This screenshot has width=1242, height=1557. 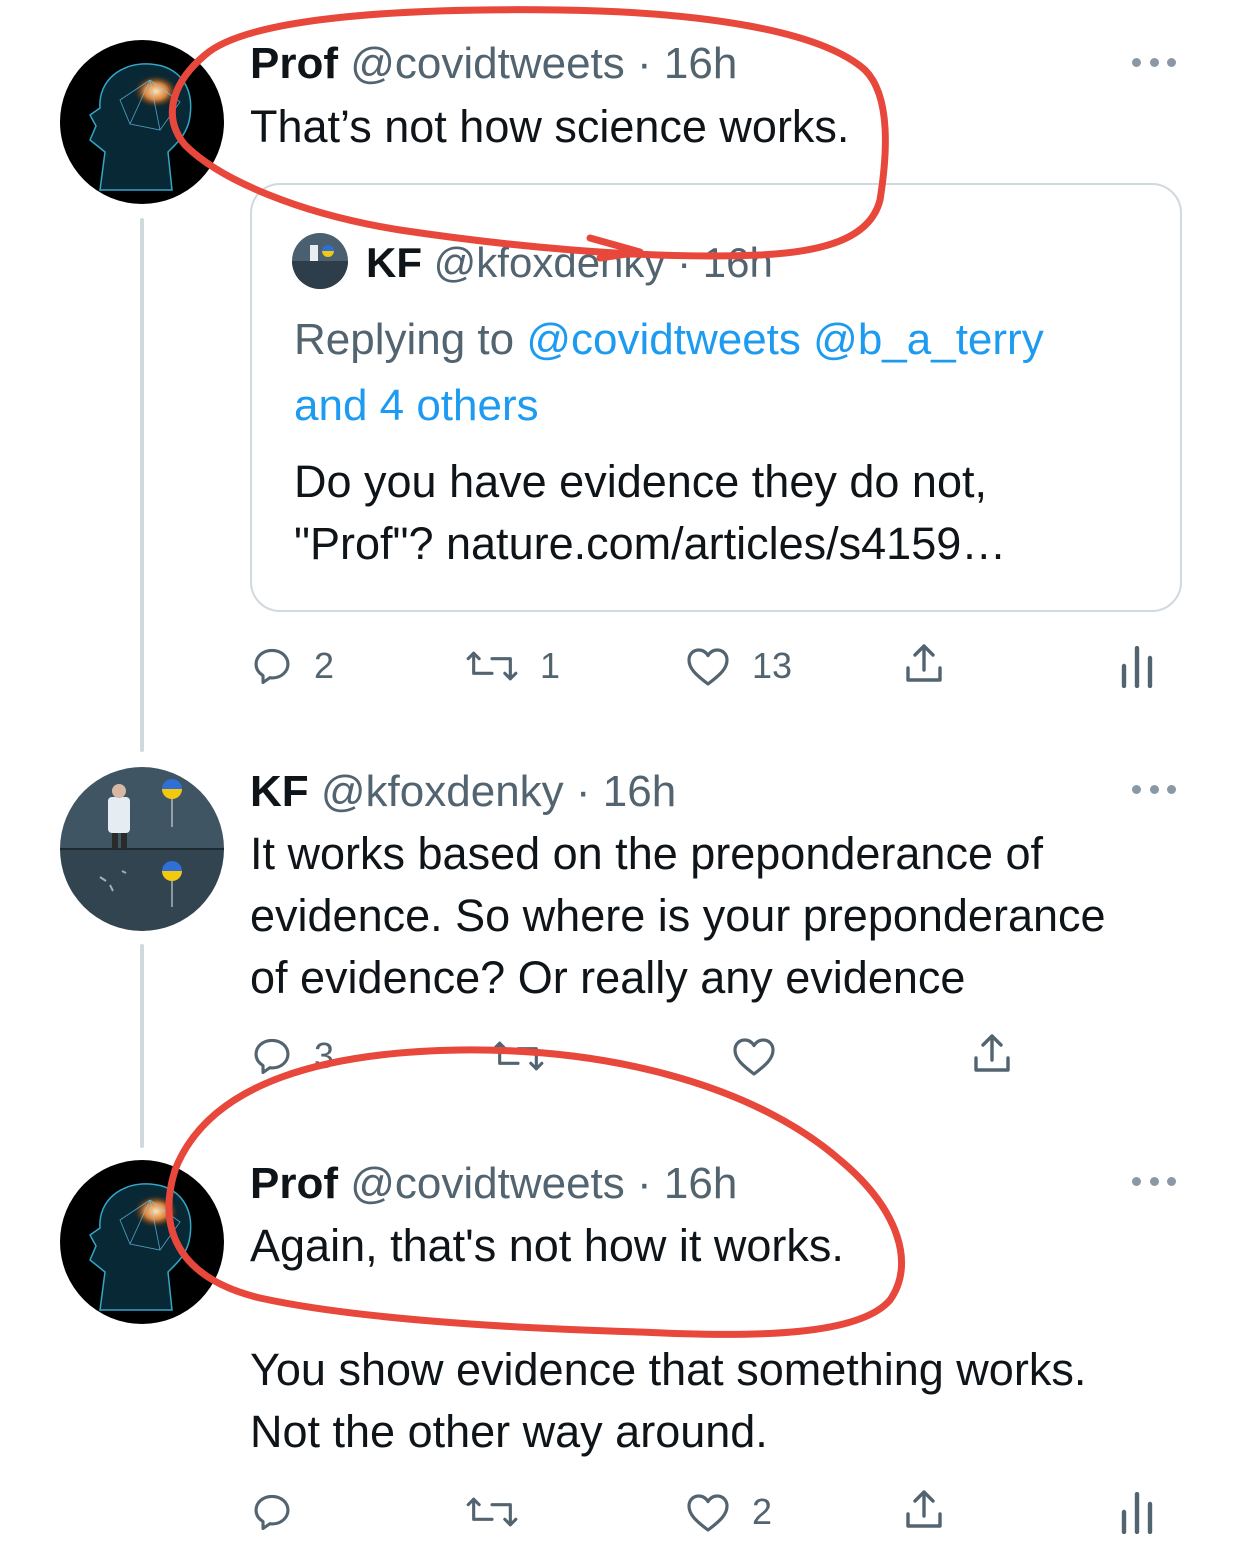 I want to click on reply-button, so click(x=272, y=1512).